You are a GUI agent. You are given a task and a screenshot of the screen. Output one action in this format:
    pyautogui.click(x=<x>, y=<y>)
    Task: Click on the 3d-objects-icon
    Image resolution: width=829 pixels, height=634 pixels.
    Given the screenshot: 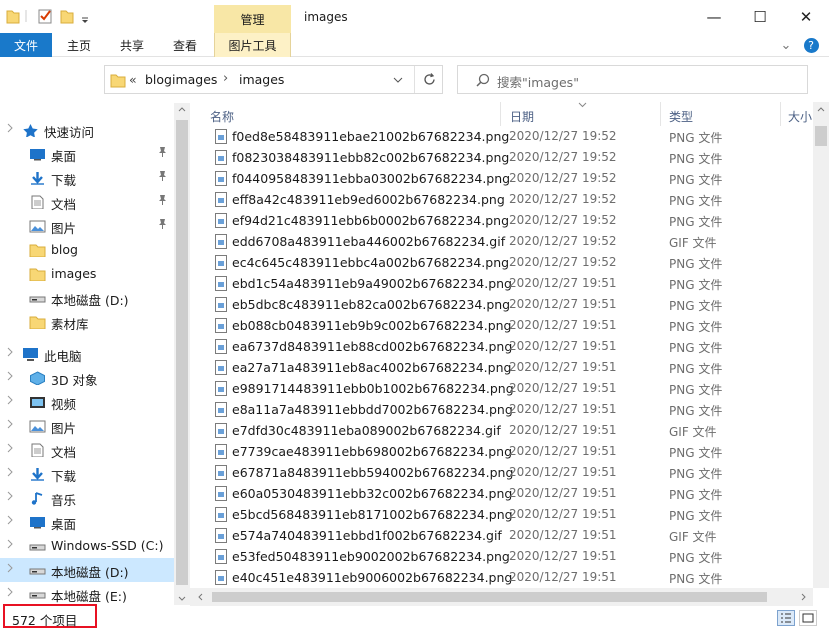 What is the action you would take?
    pyautogui.click(x=37, y=378)
    